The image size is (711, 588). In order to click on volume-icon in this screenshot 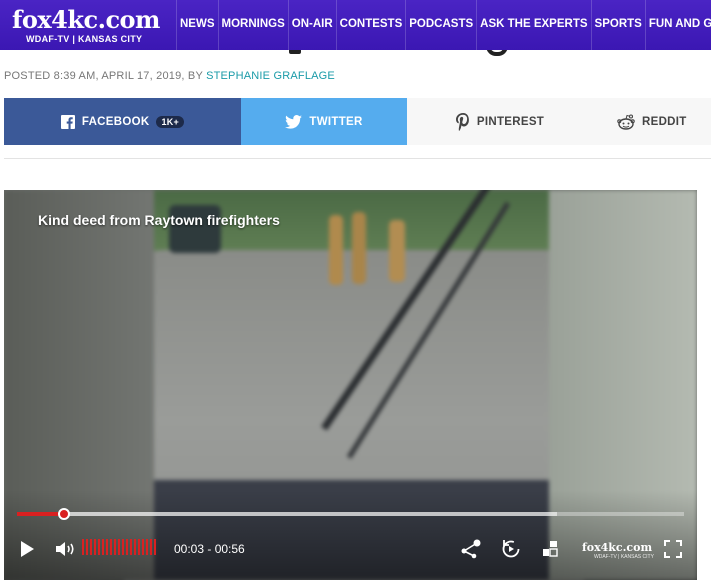, I will do `click(65, 549)`.